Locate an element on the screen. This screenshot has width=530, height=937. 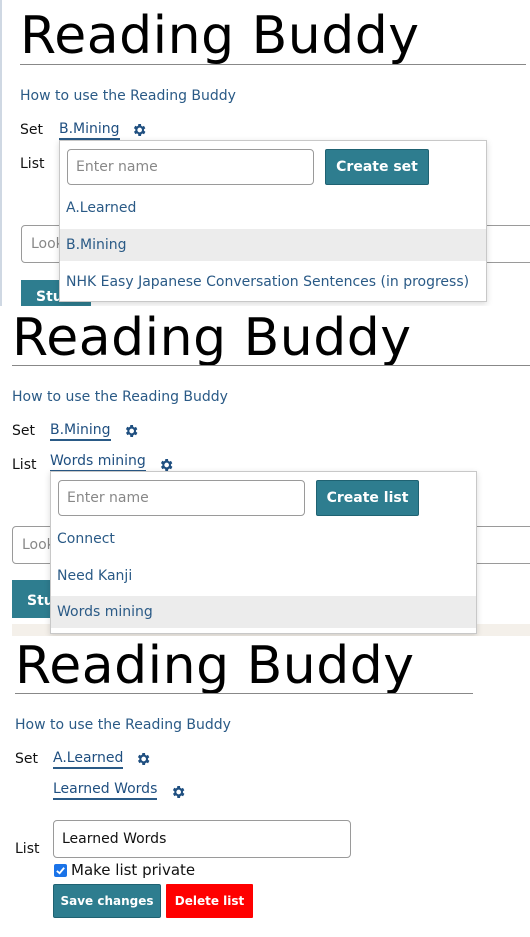
dropdown-item: Connect is located at coordinates (263, 539).